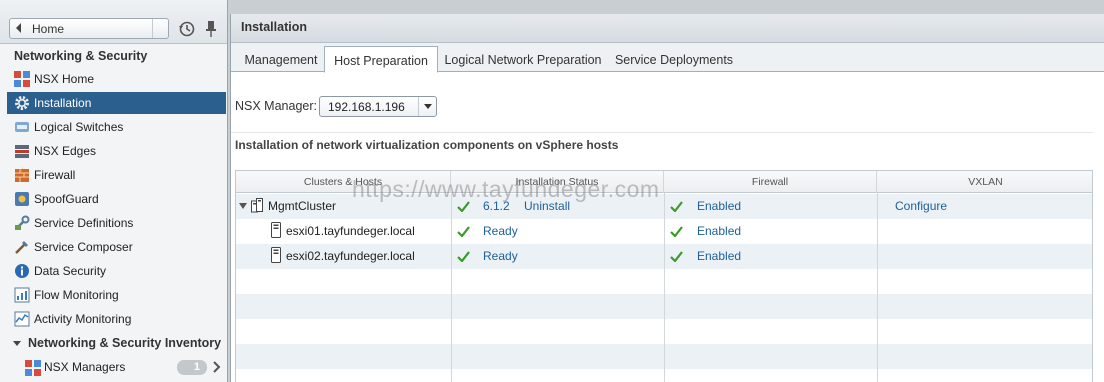 Image resolution: width=1104 pixels, height=382 pixels. I want to click on chevron-right-icon, so click(217, 367).